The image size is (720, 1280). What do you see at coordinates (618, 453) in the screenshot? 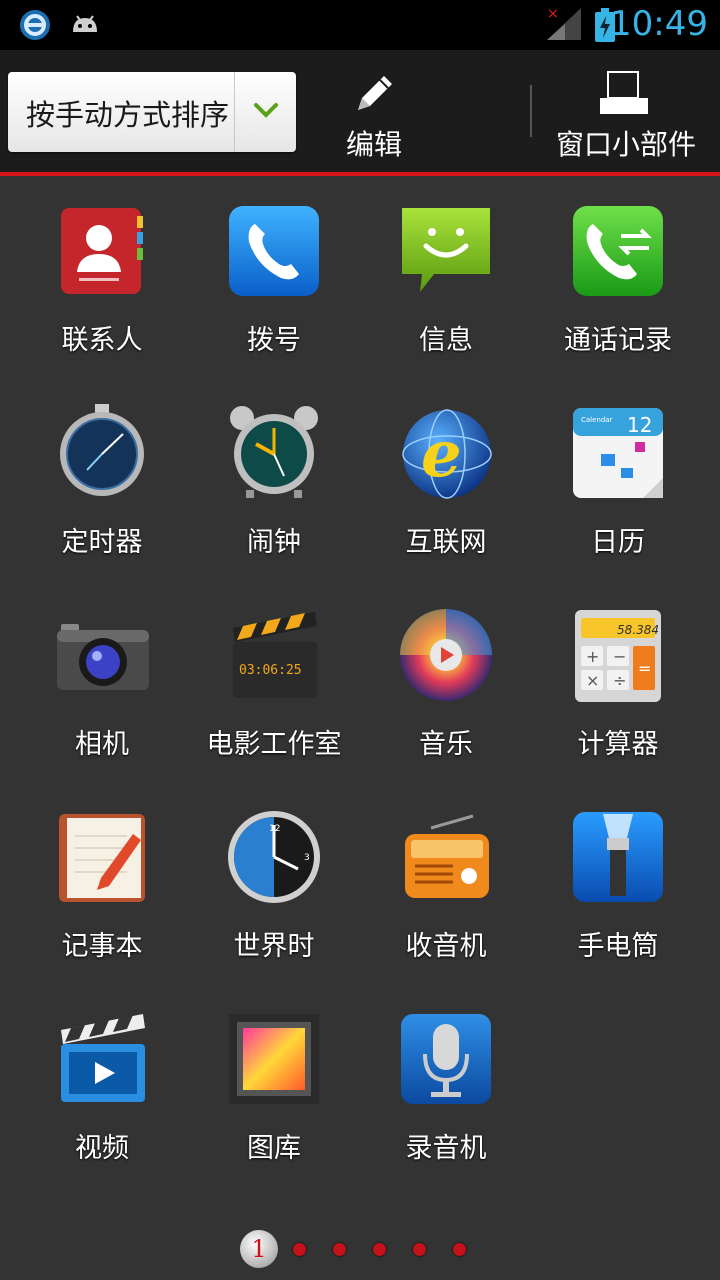
I see `calendar-icon: Calendar 12` at bounding box center [618, 453].